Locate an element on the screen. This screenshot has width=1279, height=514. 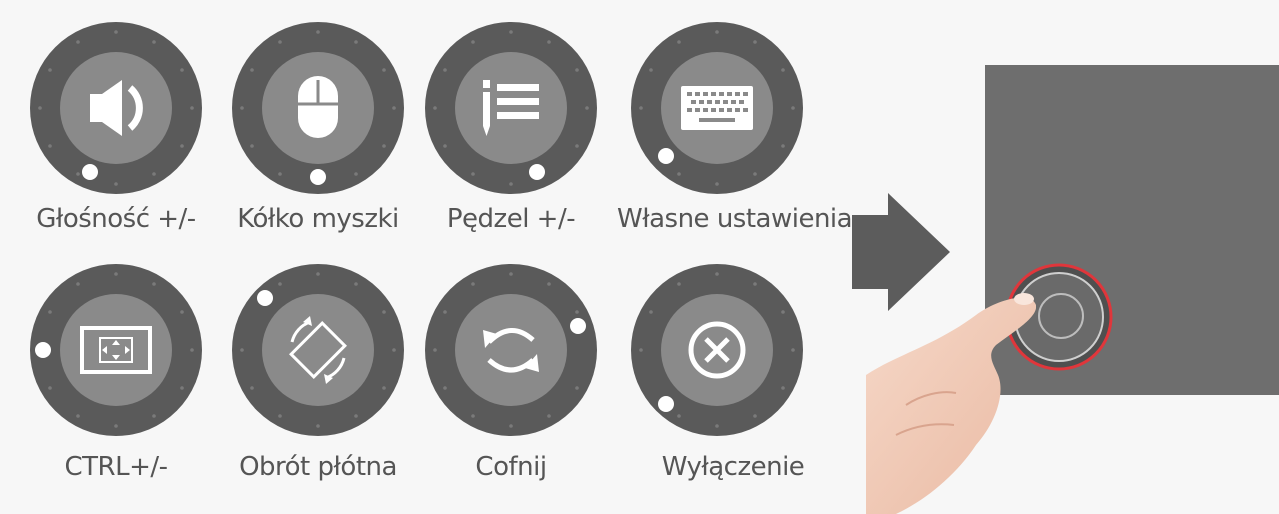
label-zoom: CTRL+/- is located at coordinates (116, 467).